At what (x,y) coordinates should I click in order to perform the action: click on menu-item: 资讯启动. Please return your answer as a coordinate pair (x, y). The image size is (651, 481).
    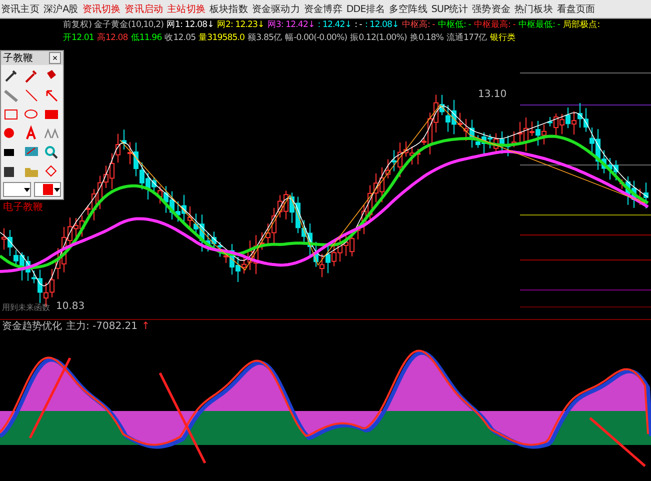
    Looking at the image, I should click on (144, 9).